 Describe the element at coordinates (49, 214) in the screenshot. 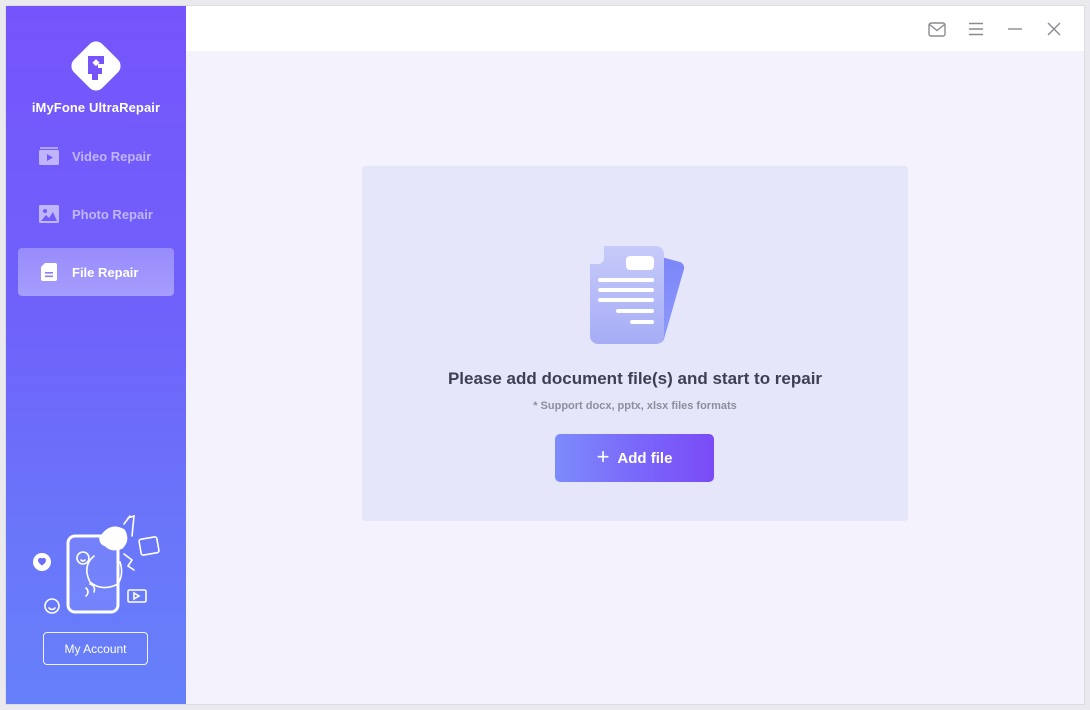

I see `photo-icon` at that location.